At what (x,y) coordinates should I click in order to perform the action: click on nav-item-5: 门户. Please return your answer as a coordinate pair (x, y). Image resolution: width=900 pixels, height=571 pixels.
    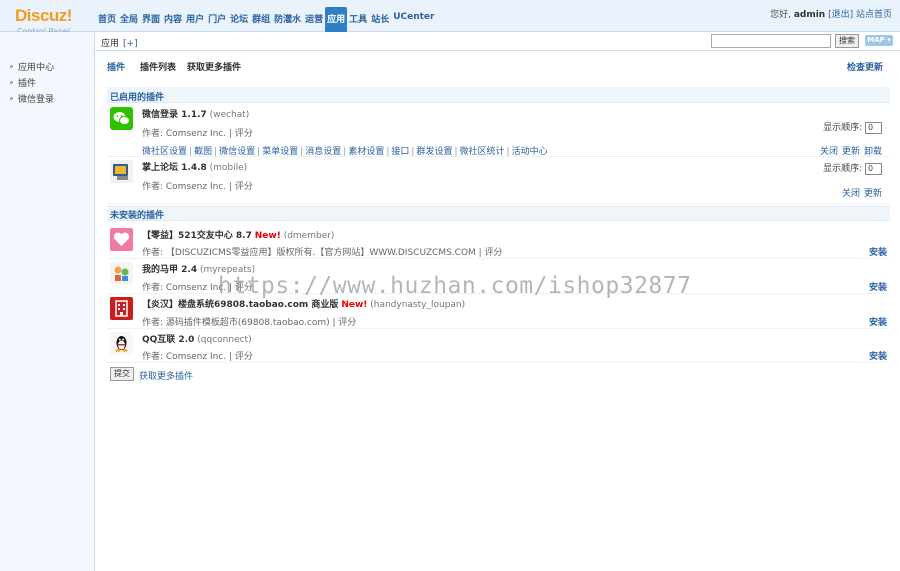
    Looking at the image, I should click on (217, 19).